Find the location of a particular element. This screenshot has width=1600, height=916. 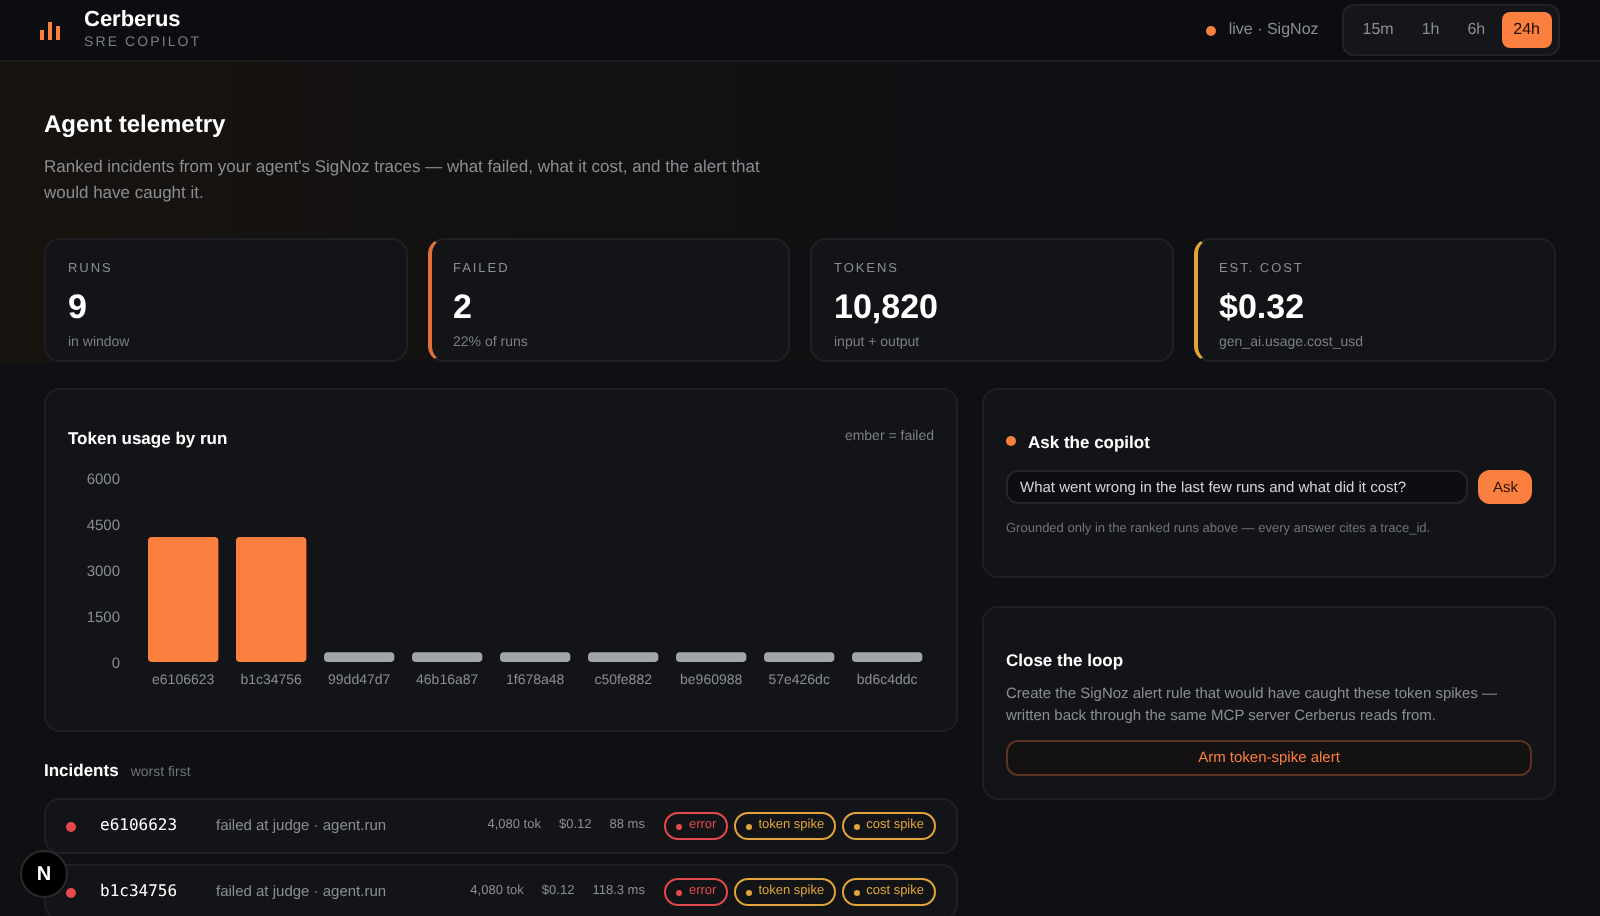

app-title: Cerberus is located at coordinates (133, 21).